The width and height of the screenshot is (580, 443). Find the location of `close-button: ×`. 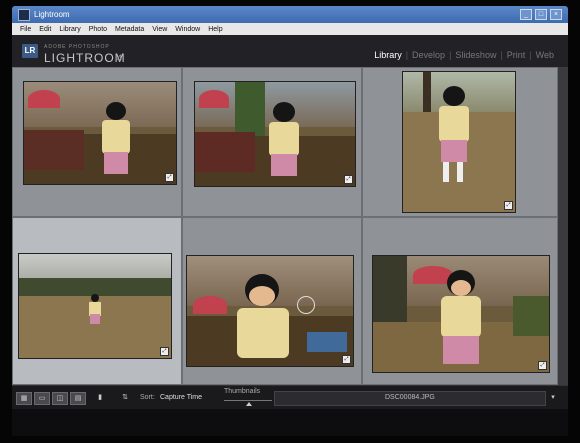

close-button: × is located at coordinates (556, 14).